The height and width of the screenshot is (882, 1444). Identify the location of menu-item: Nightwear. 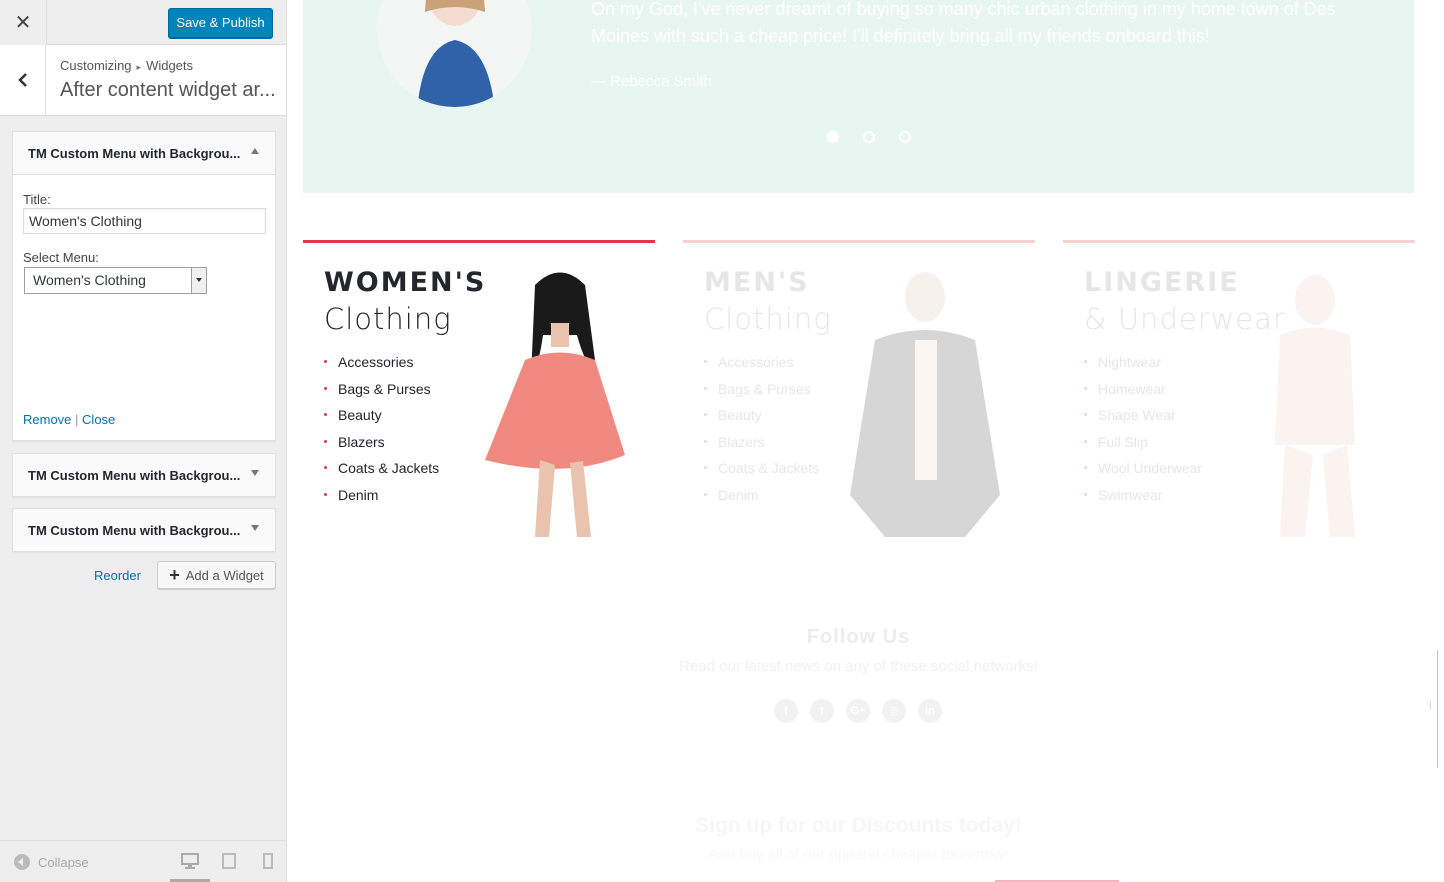
(1143, 366).